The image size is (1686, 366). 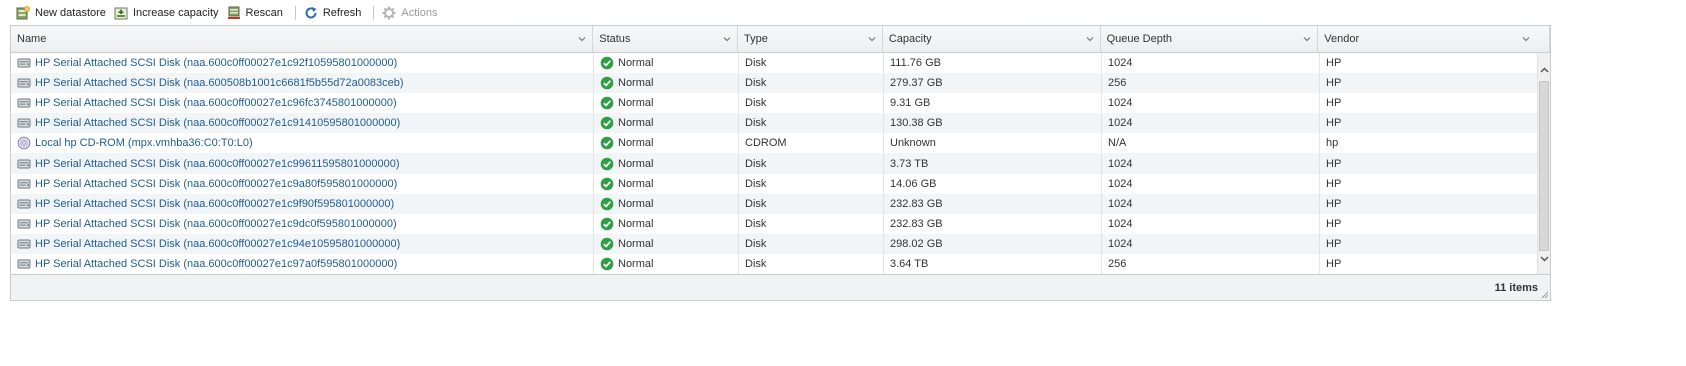 What do you see at coordinates (70, 13) in the screenshot?
I see `new-datastore-label: New datastore` at bounding box center [70, 13].